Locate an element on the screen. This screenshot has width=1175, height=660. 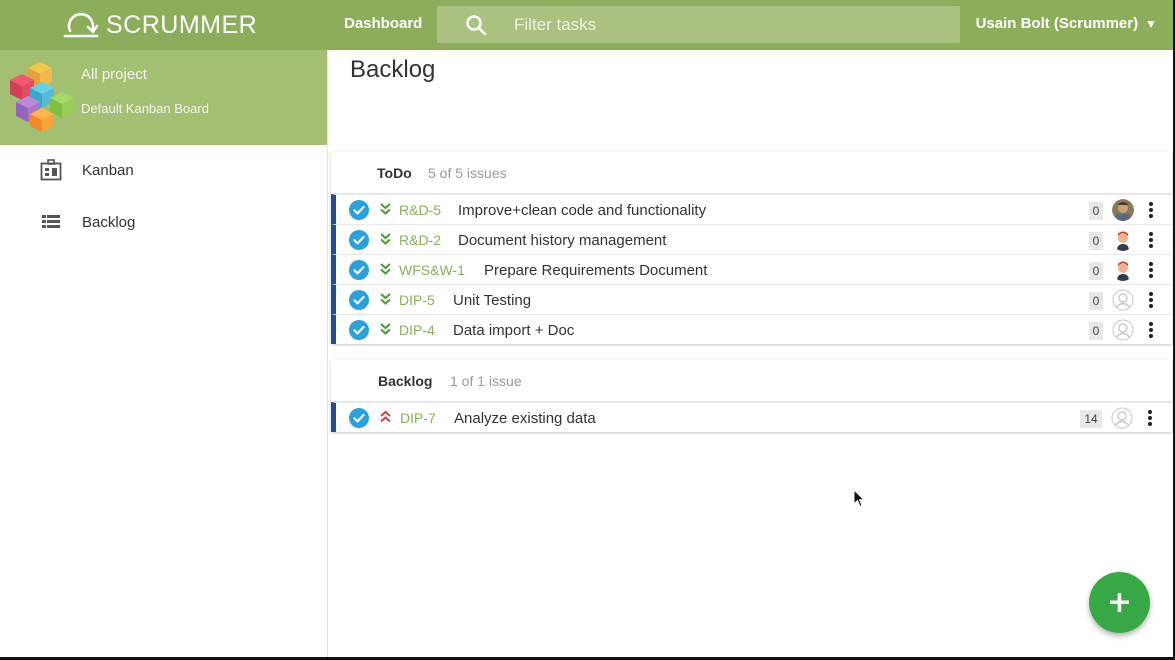
user-menu: Usain Bolt (Scrummer) ▼ is located at coordinates (1066, 23).